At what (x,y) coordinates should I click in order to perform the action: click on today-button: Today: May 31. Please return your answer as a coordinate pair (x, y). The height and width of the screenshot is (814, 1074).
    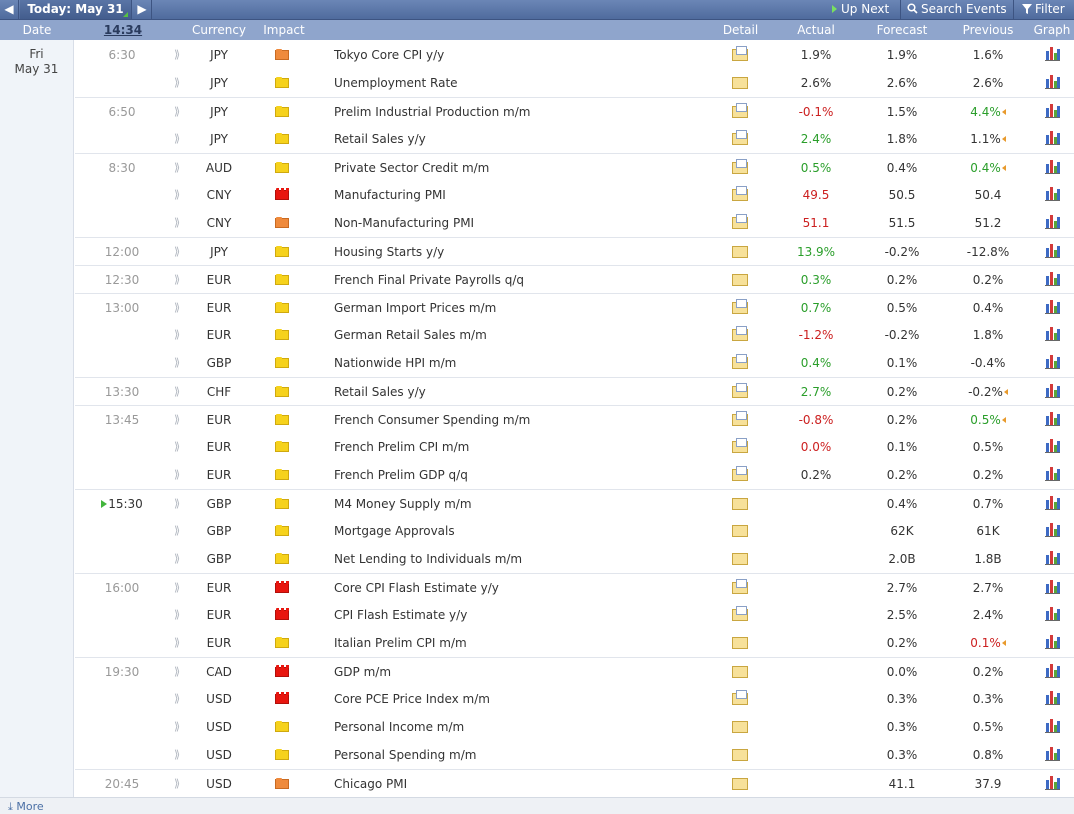
    Looking at the image, I should click on (76, 9).